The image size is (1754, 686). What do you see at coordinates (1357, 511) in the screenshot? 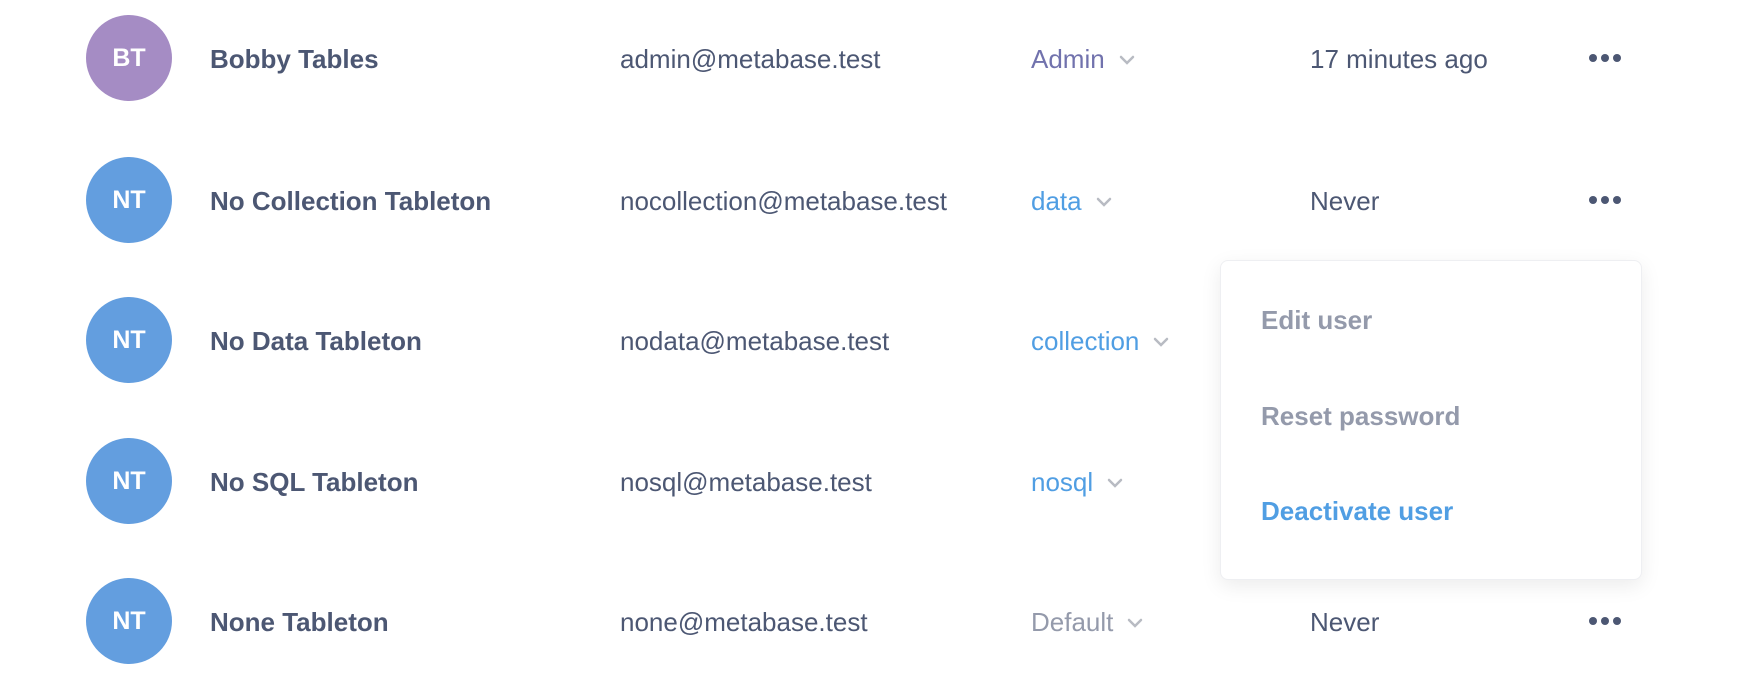
I see `deactivate-user-menu-item: Deactivate user` at bounding box center [1357, 511].